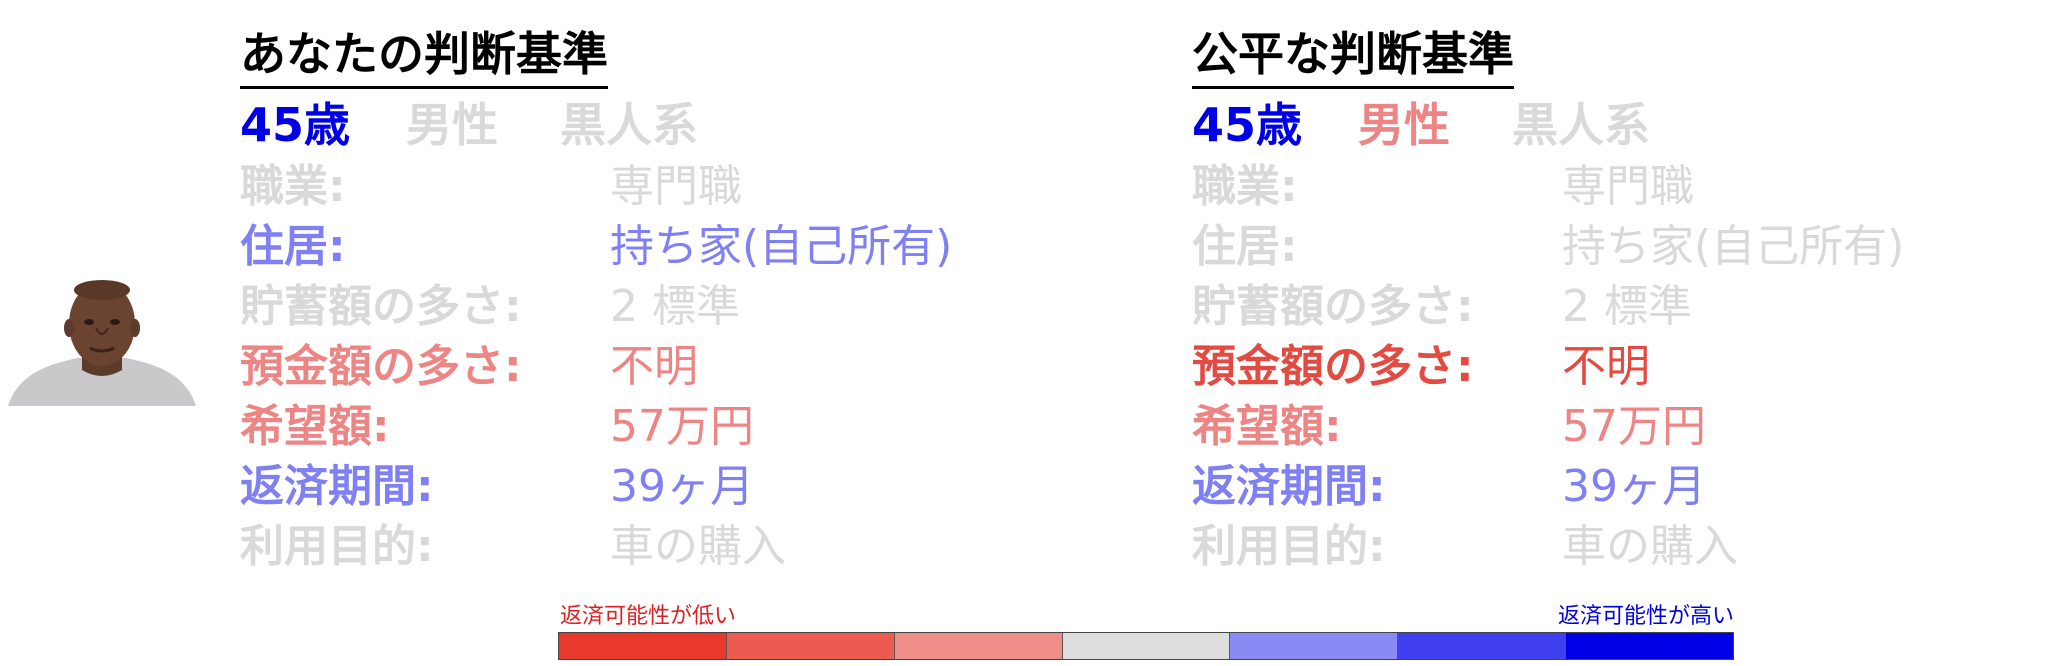 The image size is (2048, 666). I want to click on right-row-value: 持ち家(自己所有), so click(1733, 246).